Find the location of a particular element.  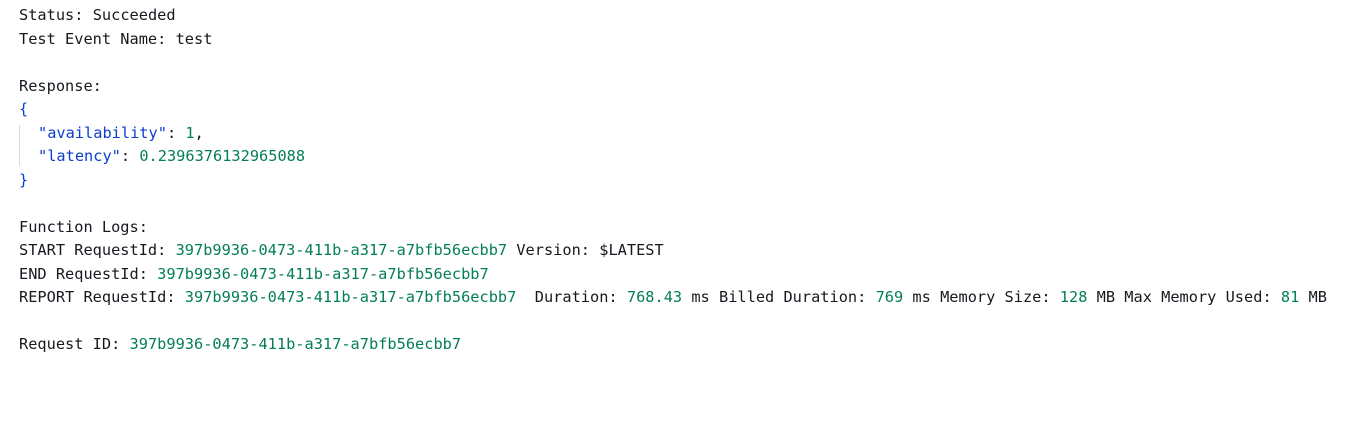

test-event-label: Test Event Name: is located at coordinates (93, 38).